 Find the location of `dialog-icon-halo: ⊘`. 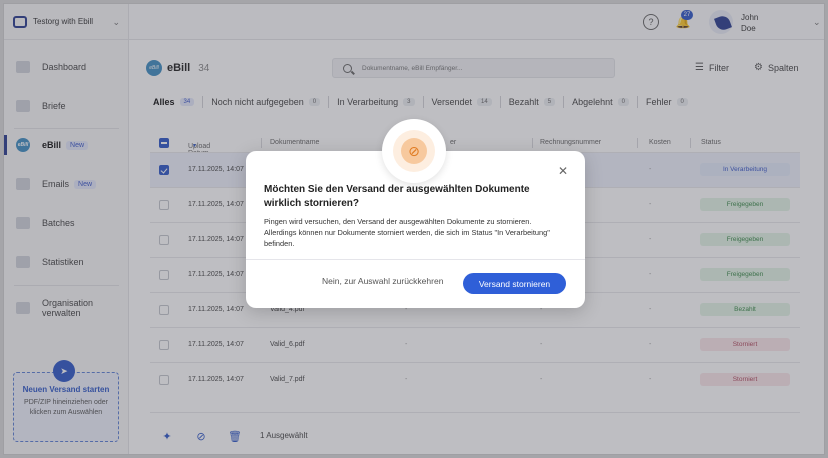

dialog-icon-halo: ⊘ is located at coordinates (414, 151).